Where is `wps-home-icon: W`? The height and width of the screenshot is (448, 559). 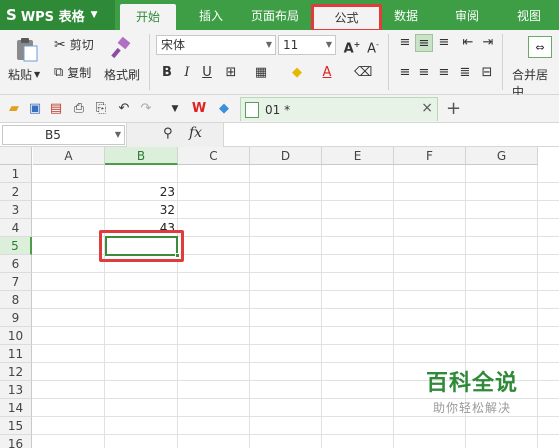 wps-home-icon: W is located at coordinates (199, 109).